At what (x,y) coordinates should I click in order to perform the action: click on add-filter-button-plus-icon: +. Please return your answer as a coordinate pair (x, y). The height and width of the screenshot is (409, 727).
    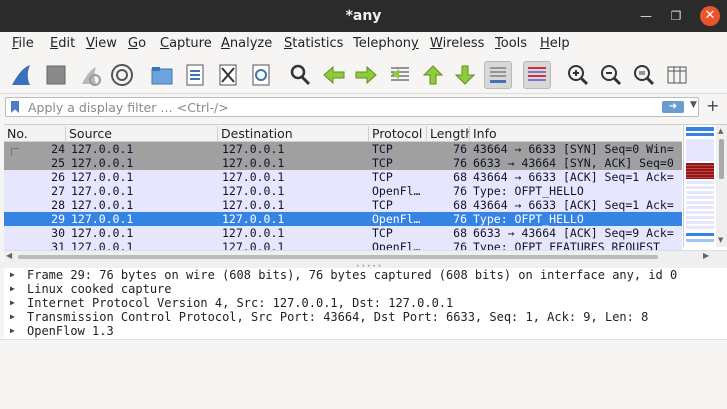
    Looking at the image, I should click on (712, 105).